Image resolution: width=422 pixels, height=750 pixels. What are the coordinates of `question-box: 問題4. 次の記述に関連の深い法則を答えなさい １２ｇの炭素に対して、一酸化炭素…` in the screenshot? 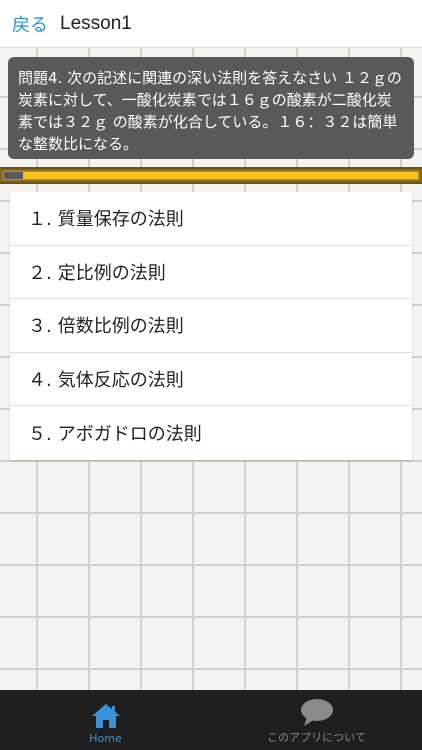 It's located at (211, 108).